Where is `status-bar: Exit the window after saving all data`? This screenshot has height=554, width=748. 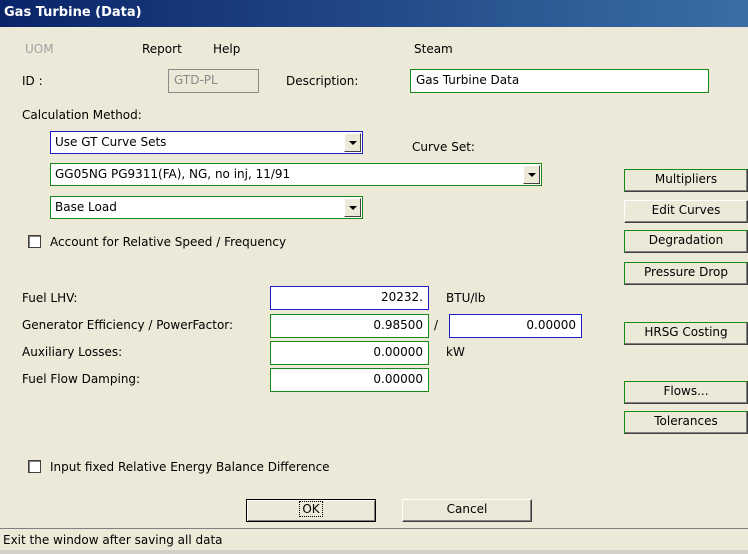 status-bar: Exit the window after saving all data is located at coordinates (374, 539).